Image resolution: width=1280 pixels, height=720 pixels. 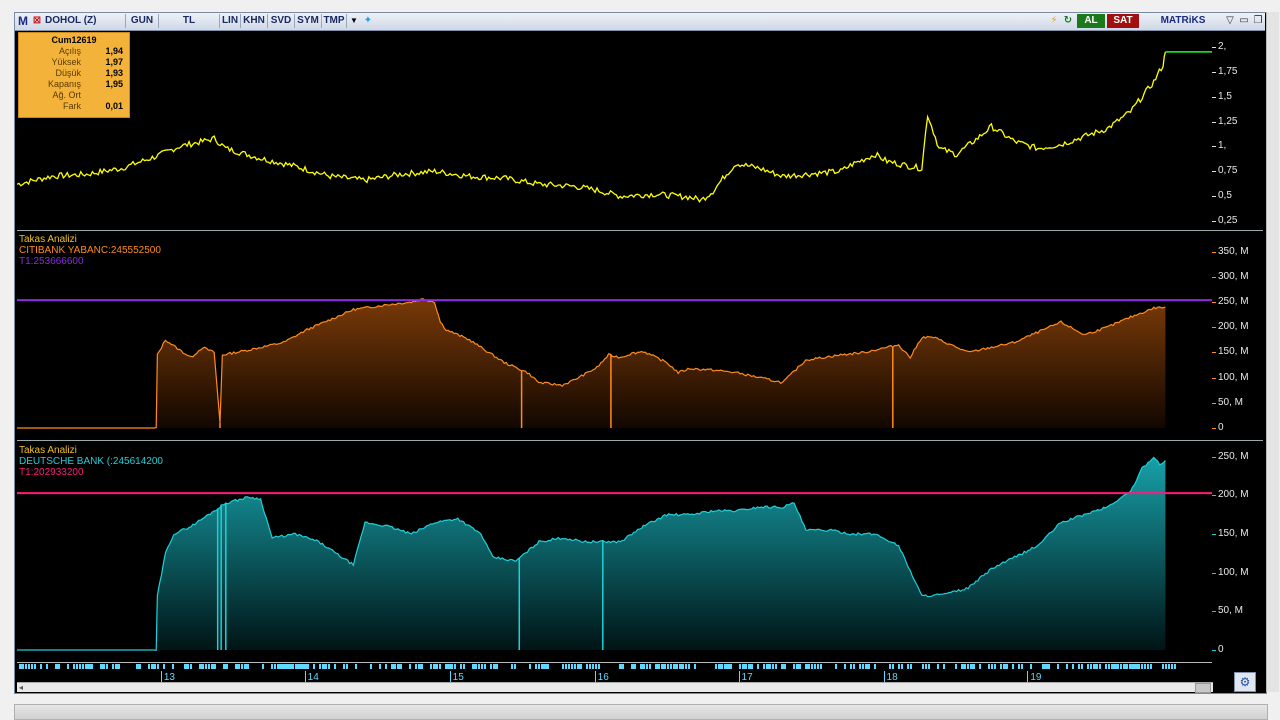 I want to click on time-axis: 13 14 15 16 17 18 19, so click(x=614, y=672).